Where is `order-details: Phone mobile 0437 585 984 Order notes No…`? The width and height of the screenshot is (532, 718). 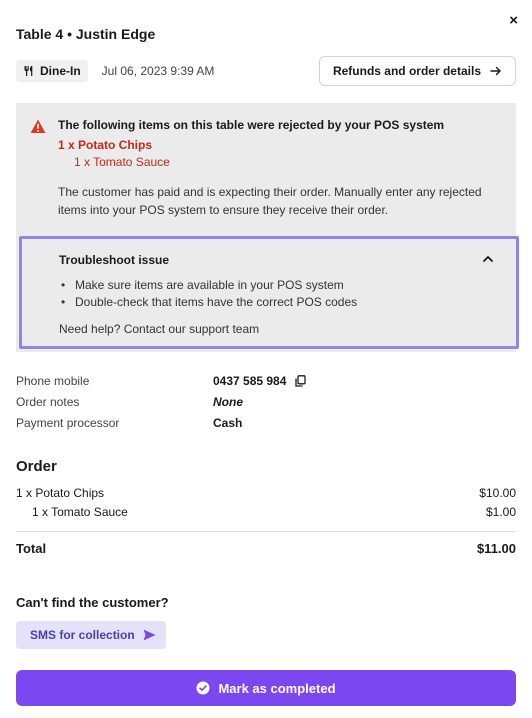 order-details: Phone mobile 0437 585 984 Order notes No… is located at coordinates (266, 401).